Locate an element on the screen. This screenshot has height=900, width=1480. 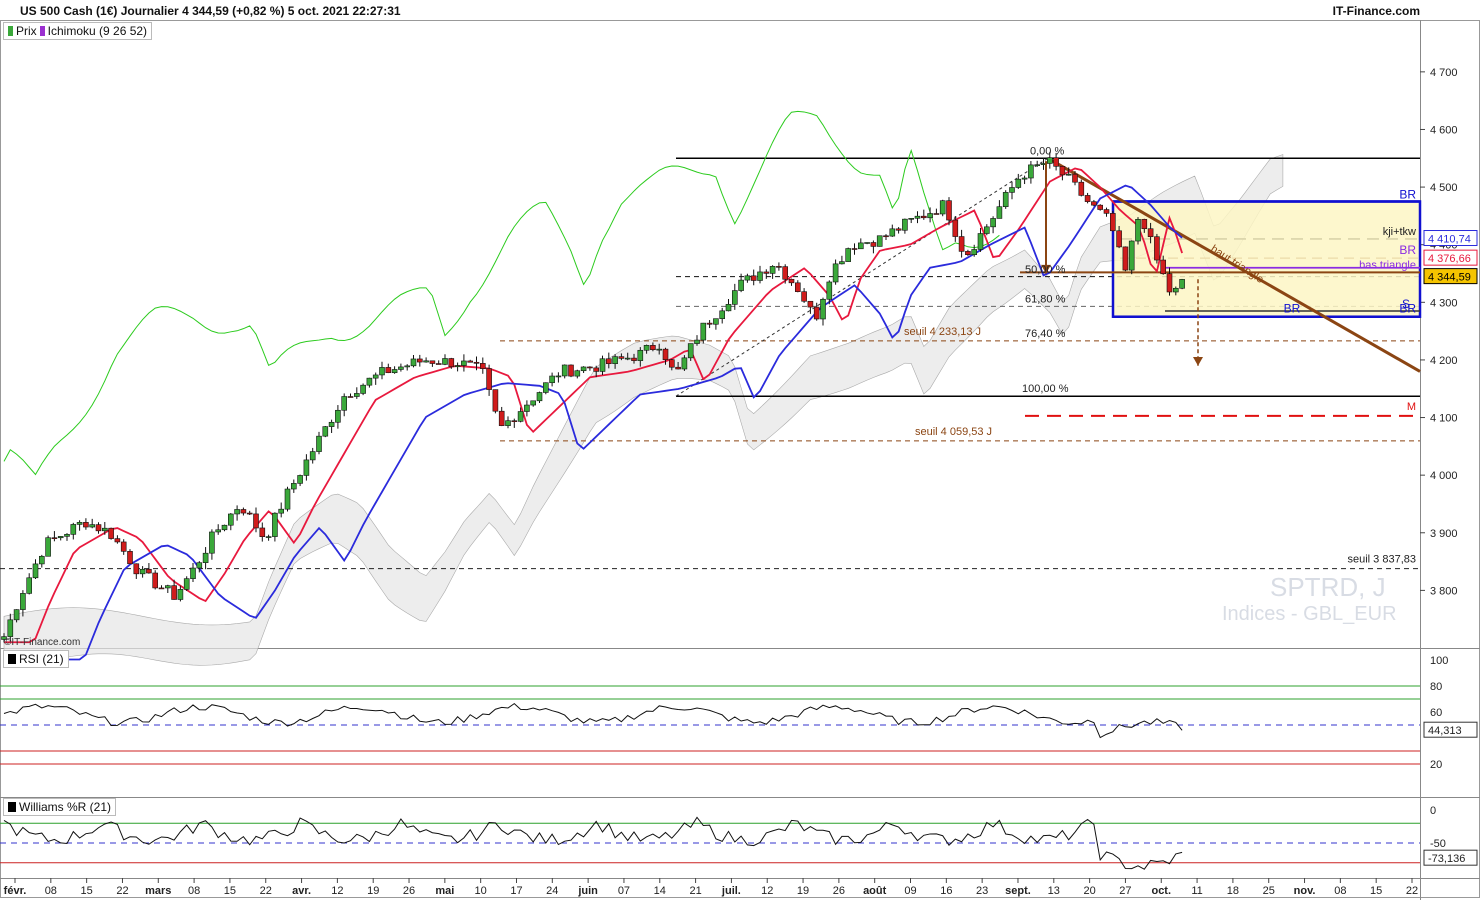
main-legend: Prix Ichimoku (9 26 52) is located at coordinates (78, 31).